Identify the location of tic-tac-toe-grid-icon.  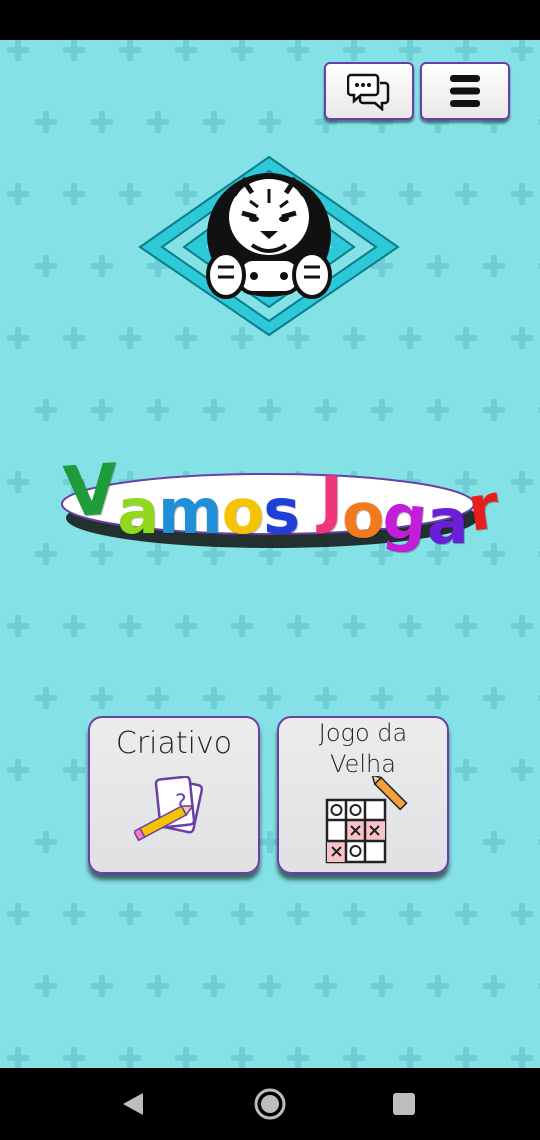
(366, 820).